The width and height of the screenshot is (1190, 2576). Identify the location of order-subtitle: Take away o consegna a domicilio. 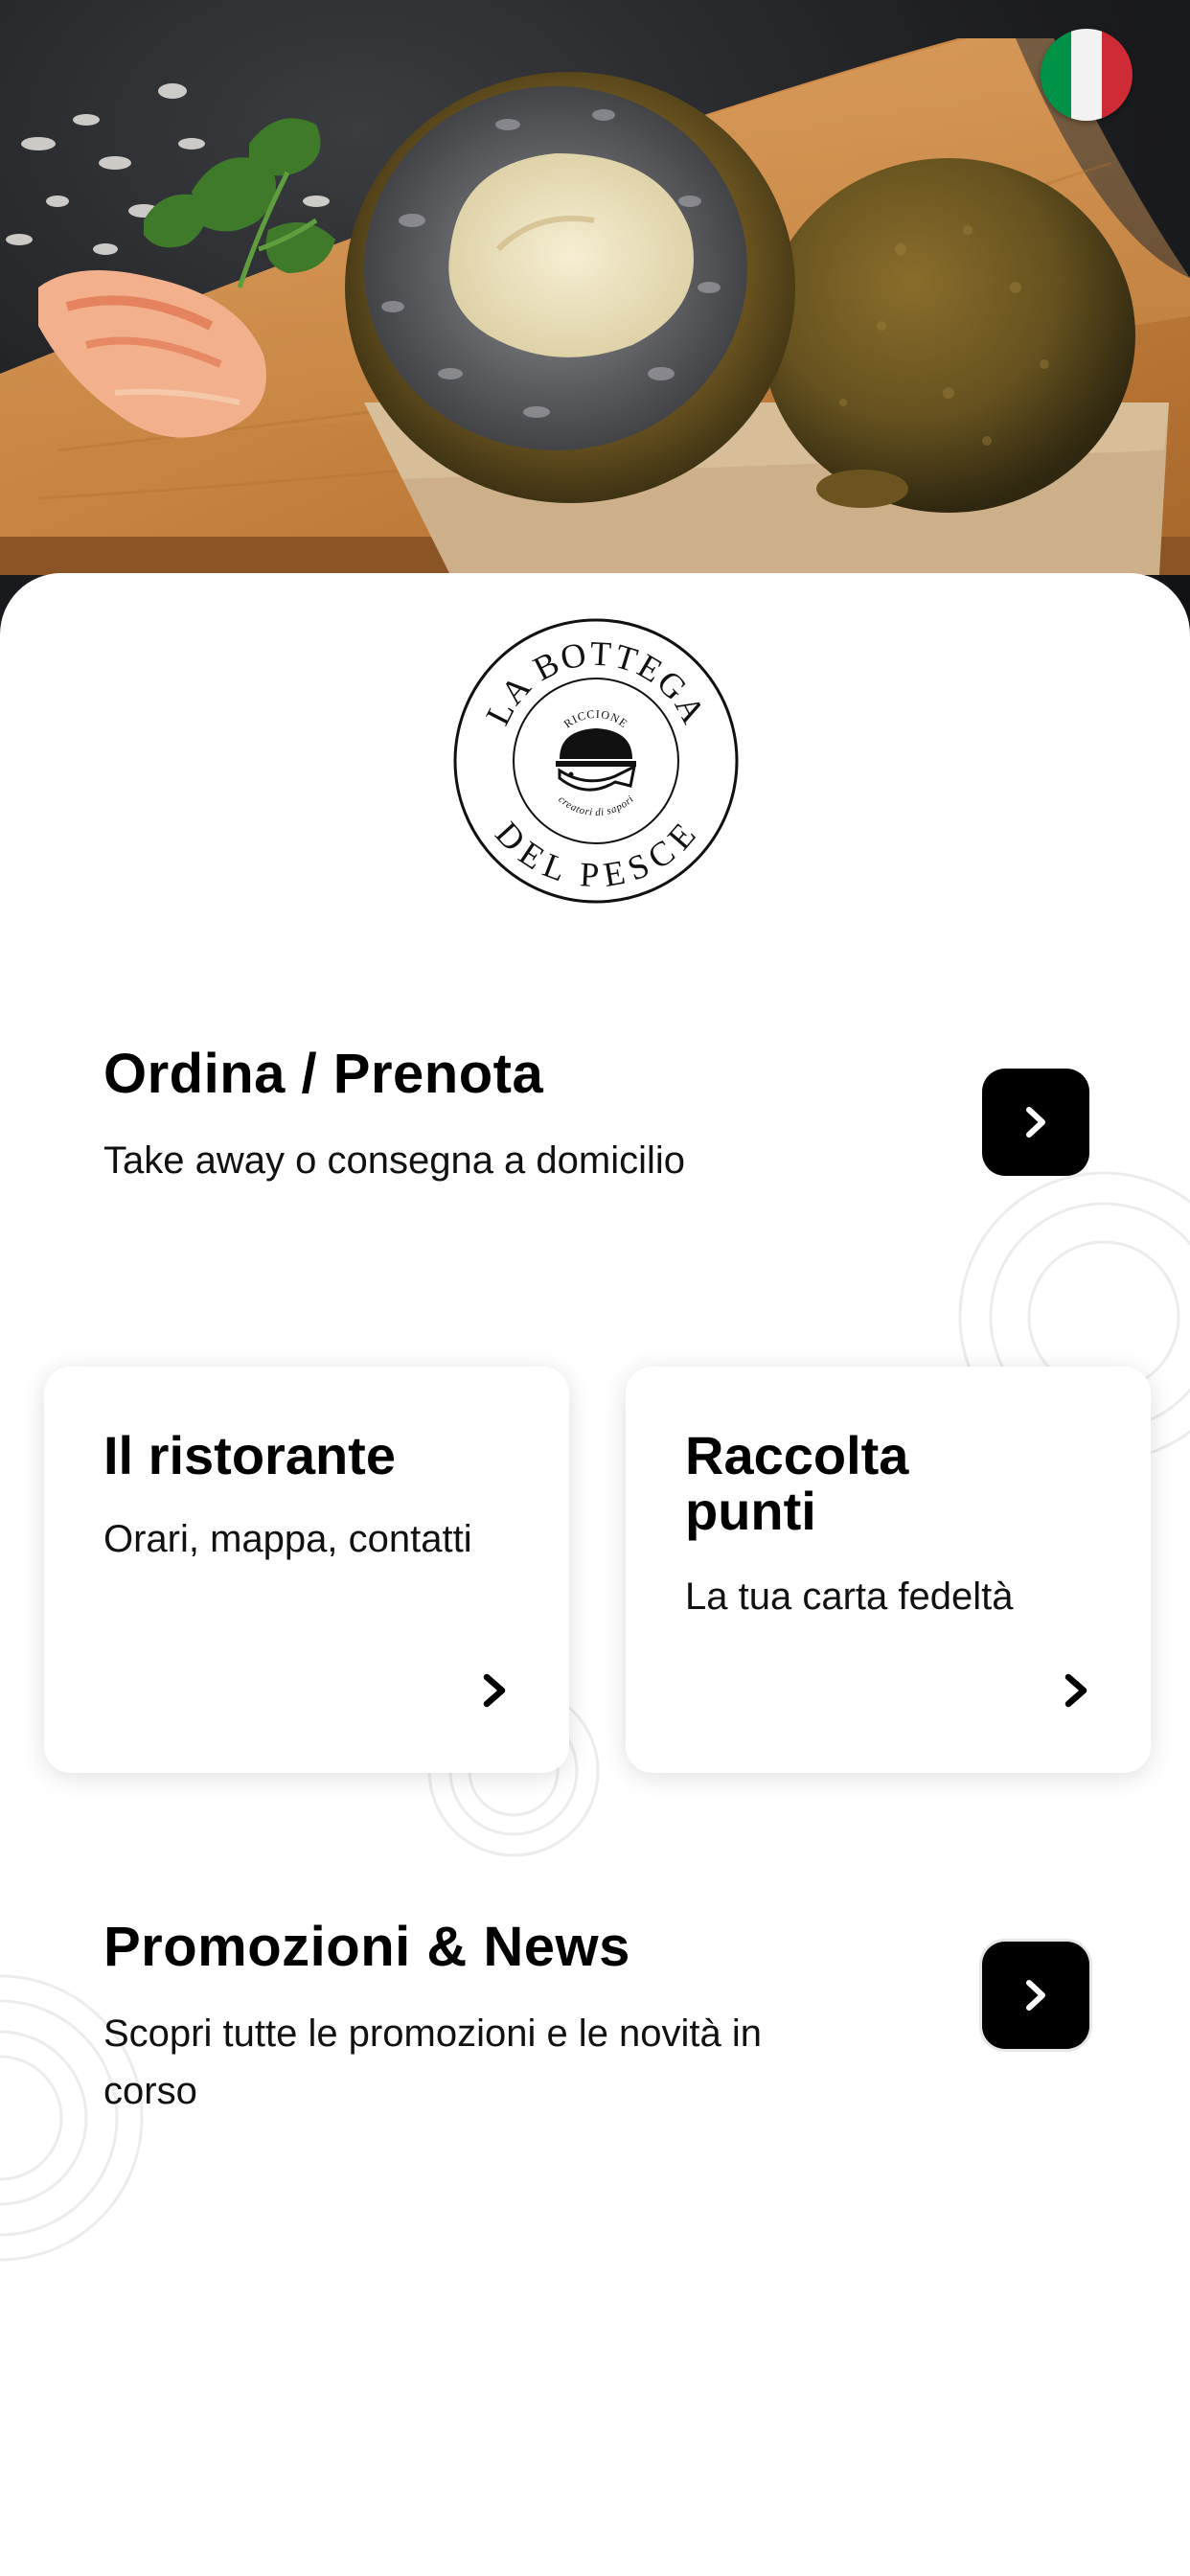
(395, 1160).